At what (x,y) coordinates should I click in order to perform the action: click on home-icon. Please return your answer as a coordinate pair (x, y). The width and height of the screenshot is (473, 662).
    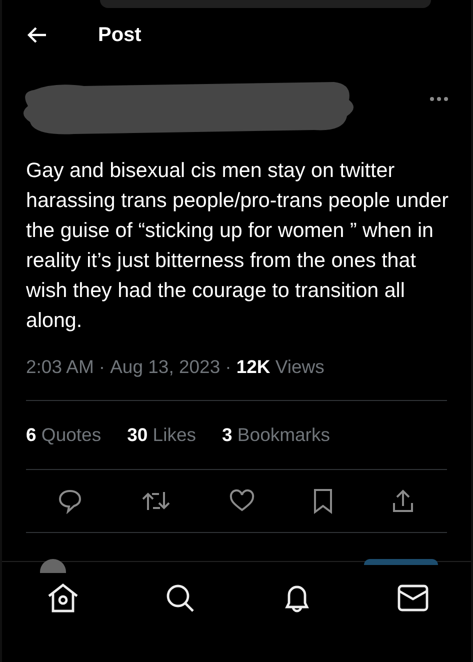
    Looking at the image, I should click on (63, 598).